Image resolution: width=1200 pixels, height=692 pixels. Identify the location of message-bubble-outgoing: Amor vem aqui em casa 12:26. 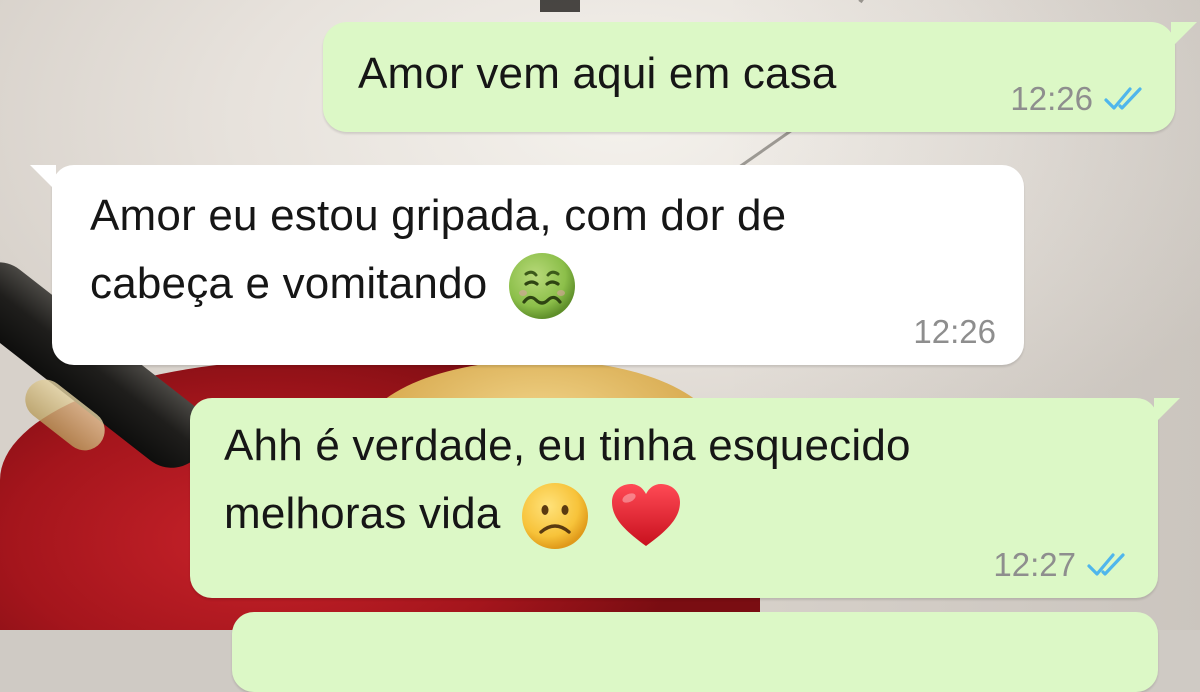
(760, 77).